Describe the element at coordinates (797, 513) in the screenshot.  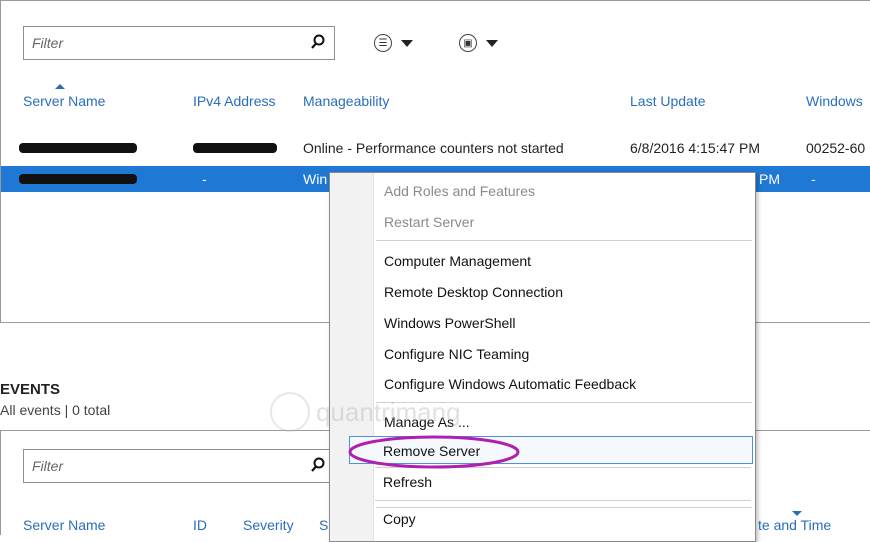
I see `sort-descending-icon` at that location.